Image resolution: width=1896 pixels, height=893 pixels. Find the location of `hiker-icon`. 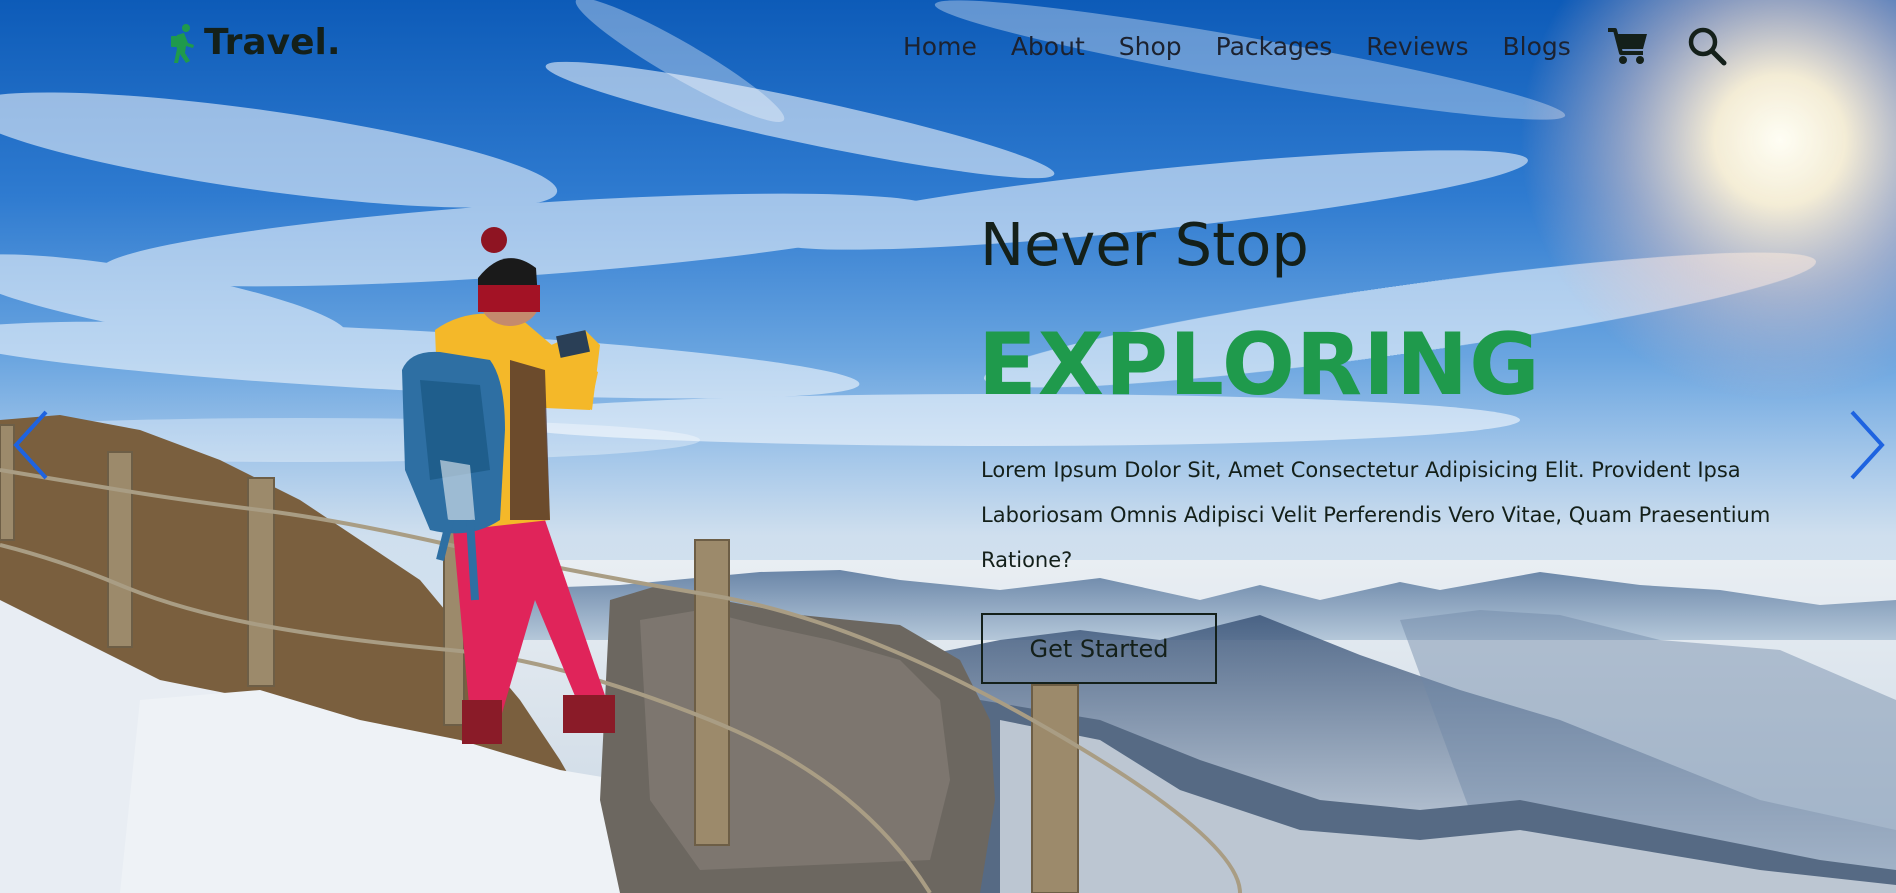

hiker-icon is located at coordinates (182, 43).